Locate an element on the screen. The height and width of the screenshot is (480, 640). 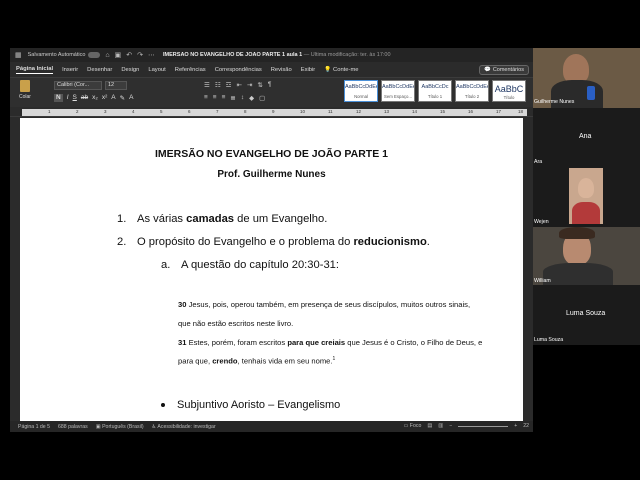
home-icon: ⌂ is located at coordinates (107, 55).